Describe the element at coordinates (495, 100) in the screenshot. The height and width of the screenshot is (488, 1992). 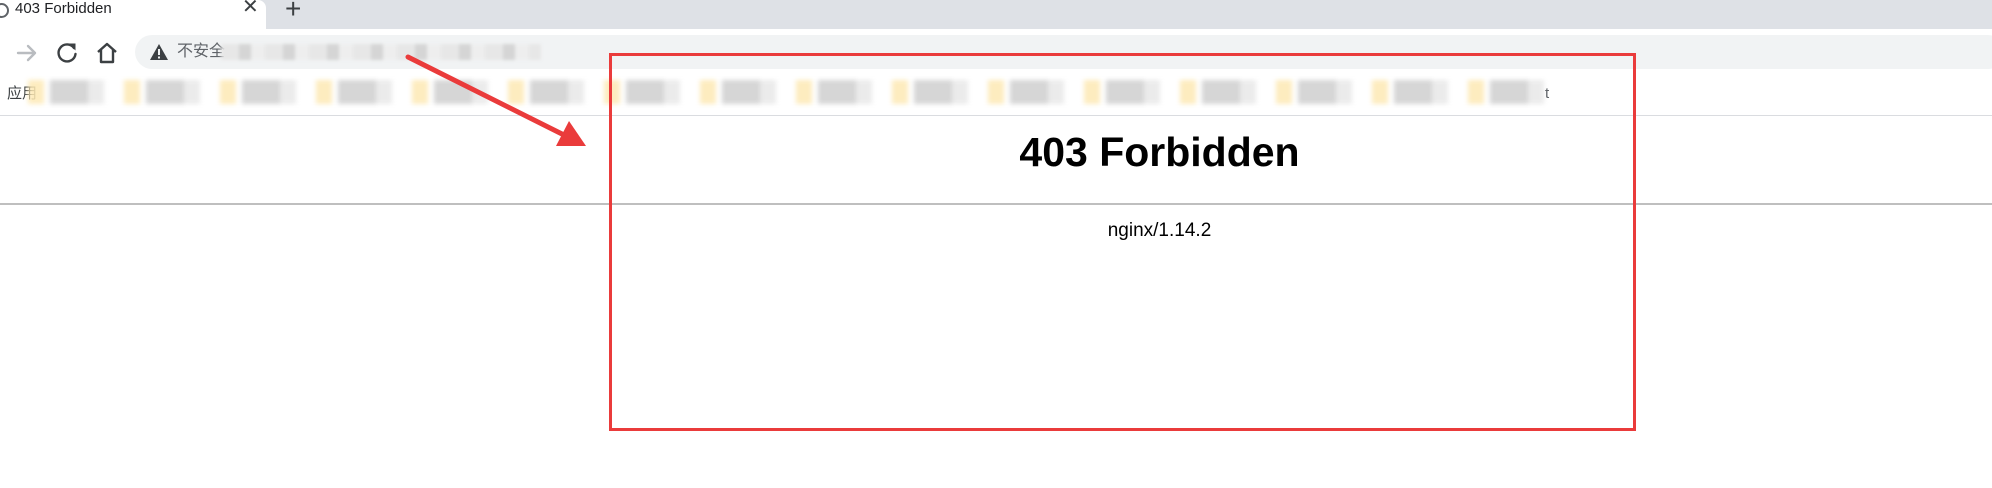
I see `annotation-arrow-icon` at that location.